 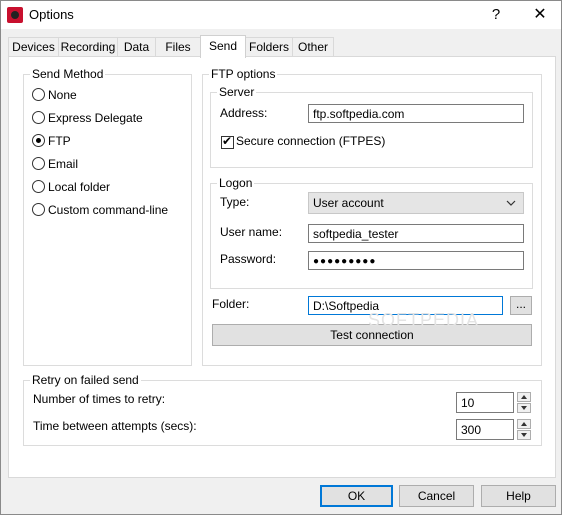 I want to click on logon-type-select: User account, so click(x=416, y=203).